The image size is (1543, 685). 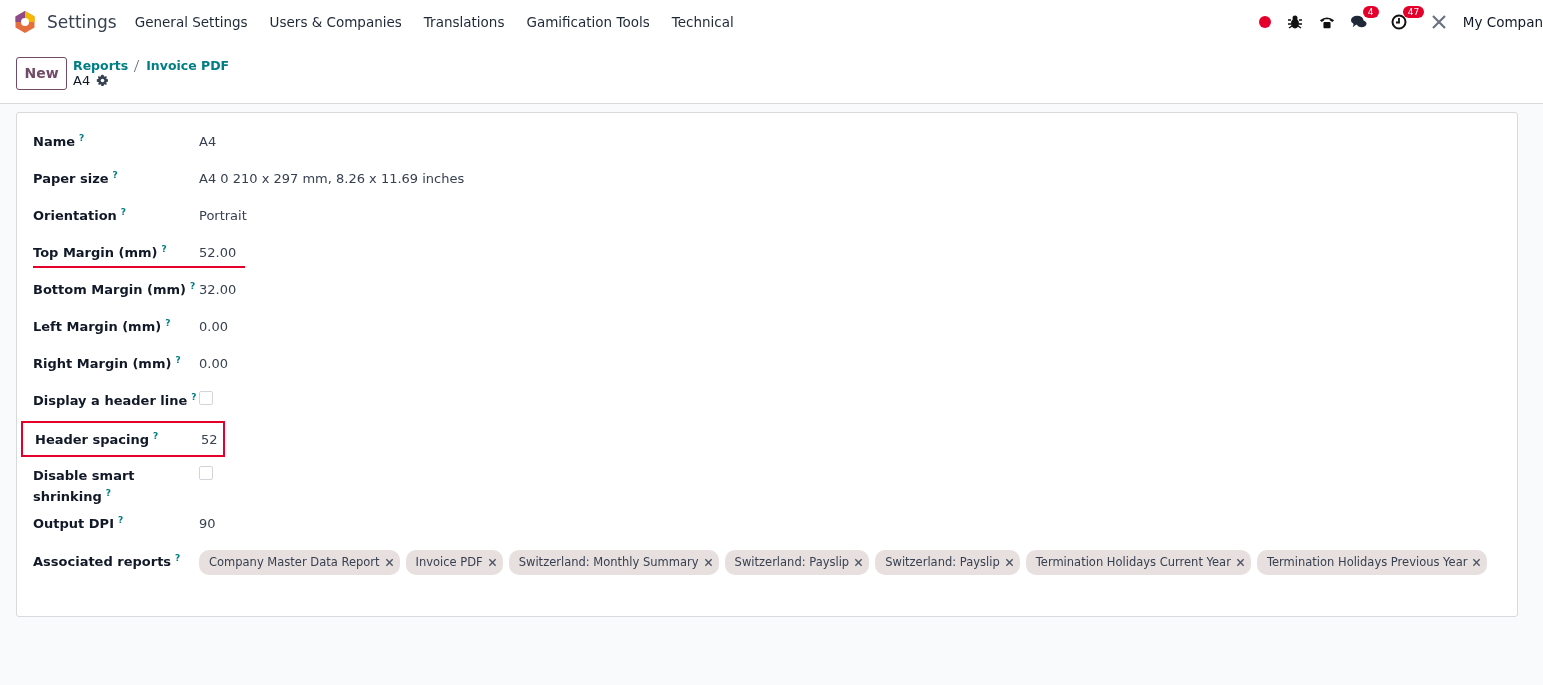 What do you see at coordinates (294, 562) in the screenshot?
I see `tag-label: Company Master Data Report` at bounding box center [294, 562].